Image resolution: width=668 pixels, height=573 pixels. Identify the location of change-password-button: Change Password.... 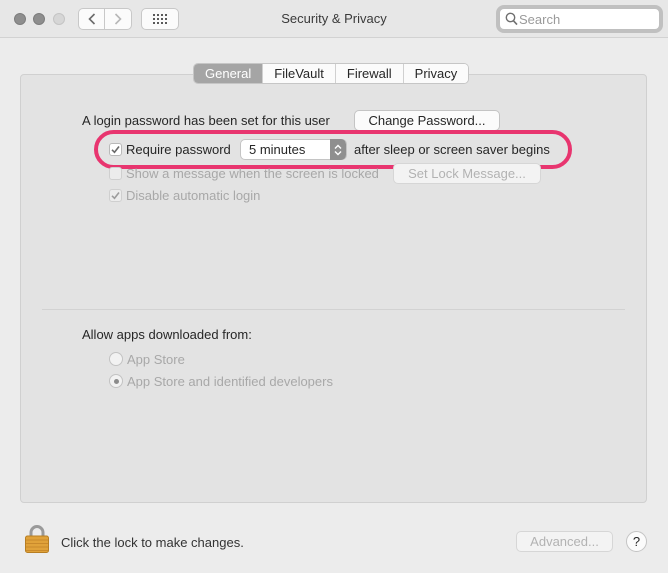
(427, 120).